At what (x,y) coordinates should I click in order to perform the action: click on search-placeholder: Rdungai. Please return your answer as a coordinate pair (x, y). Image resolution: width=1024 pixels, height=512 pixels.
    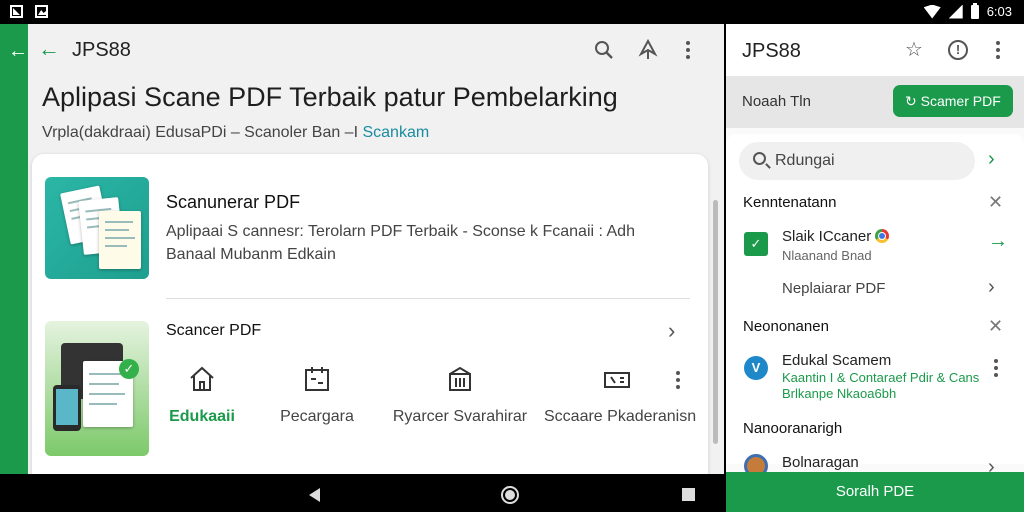
    Looking at the image, I should click on (805, 160).